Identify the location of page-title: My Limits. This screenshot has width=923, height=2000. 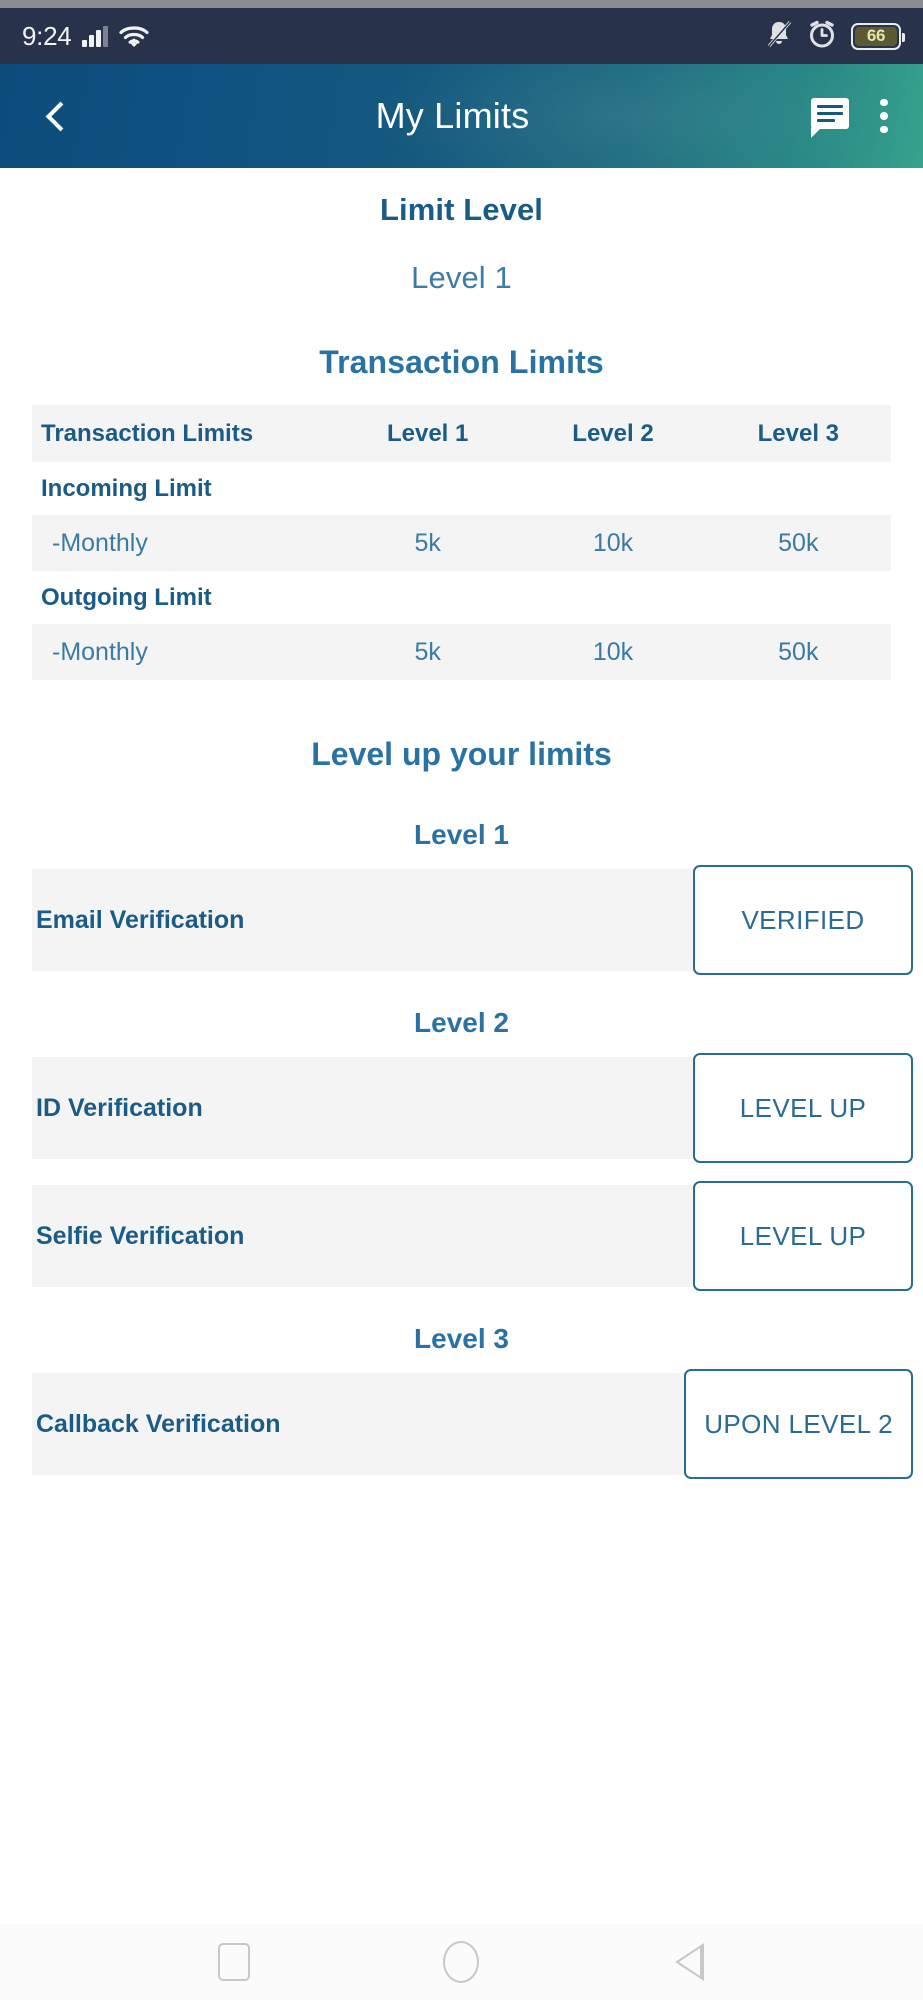
(452, 115).